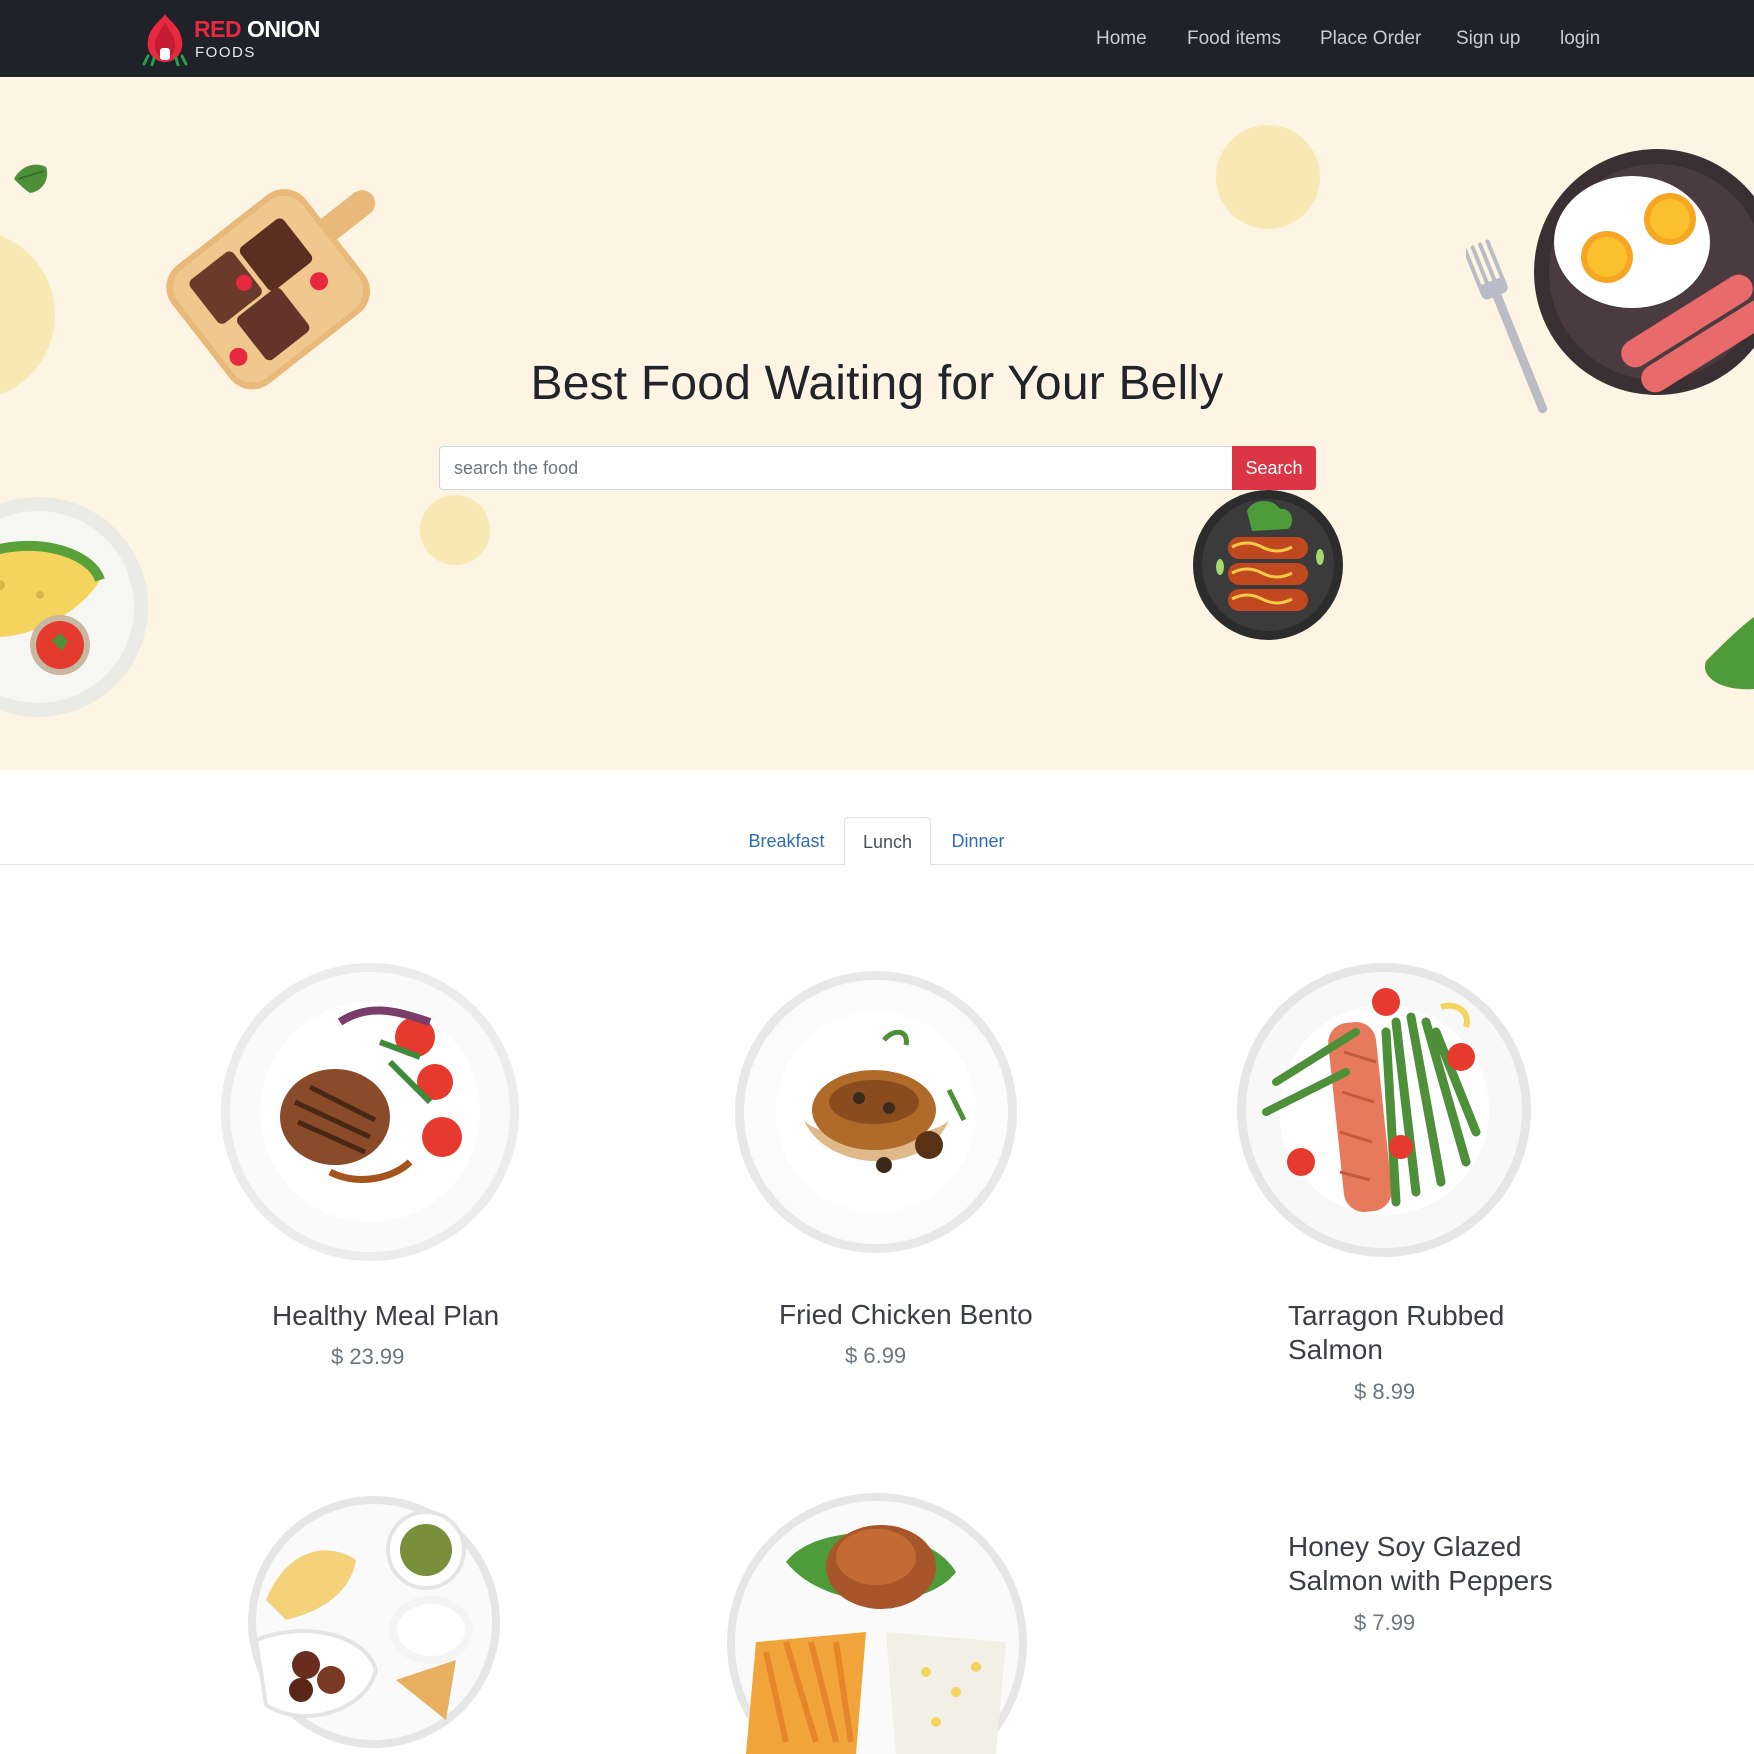  Describe the element at coordinates (165, 40) in the screenshot. I see `onion-logo-icon` at that location.